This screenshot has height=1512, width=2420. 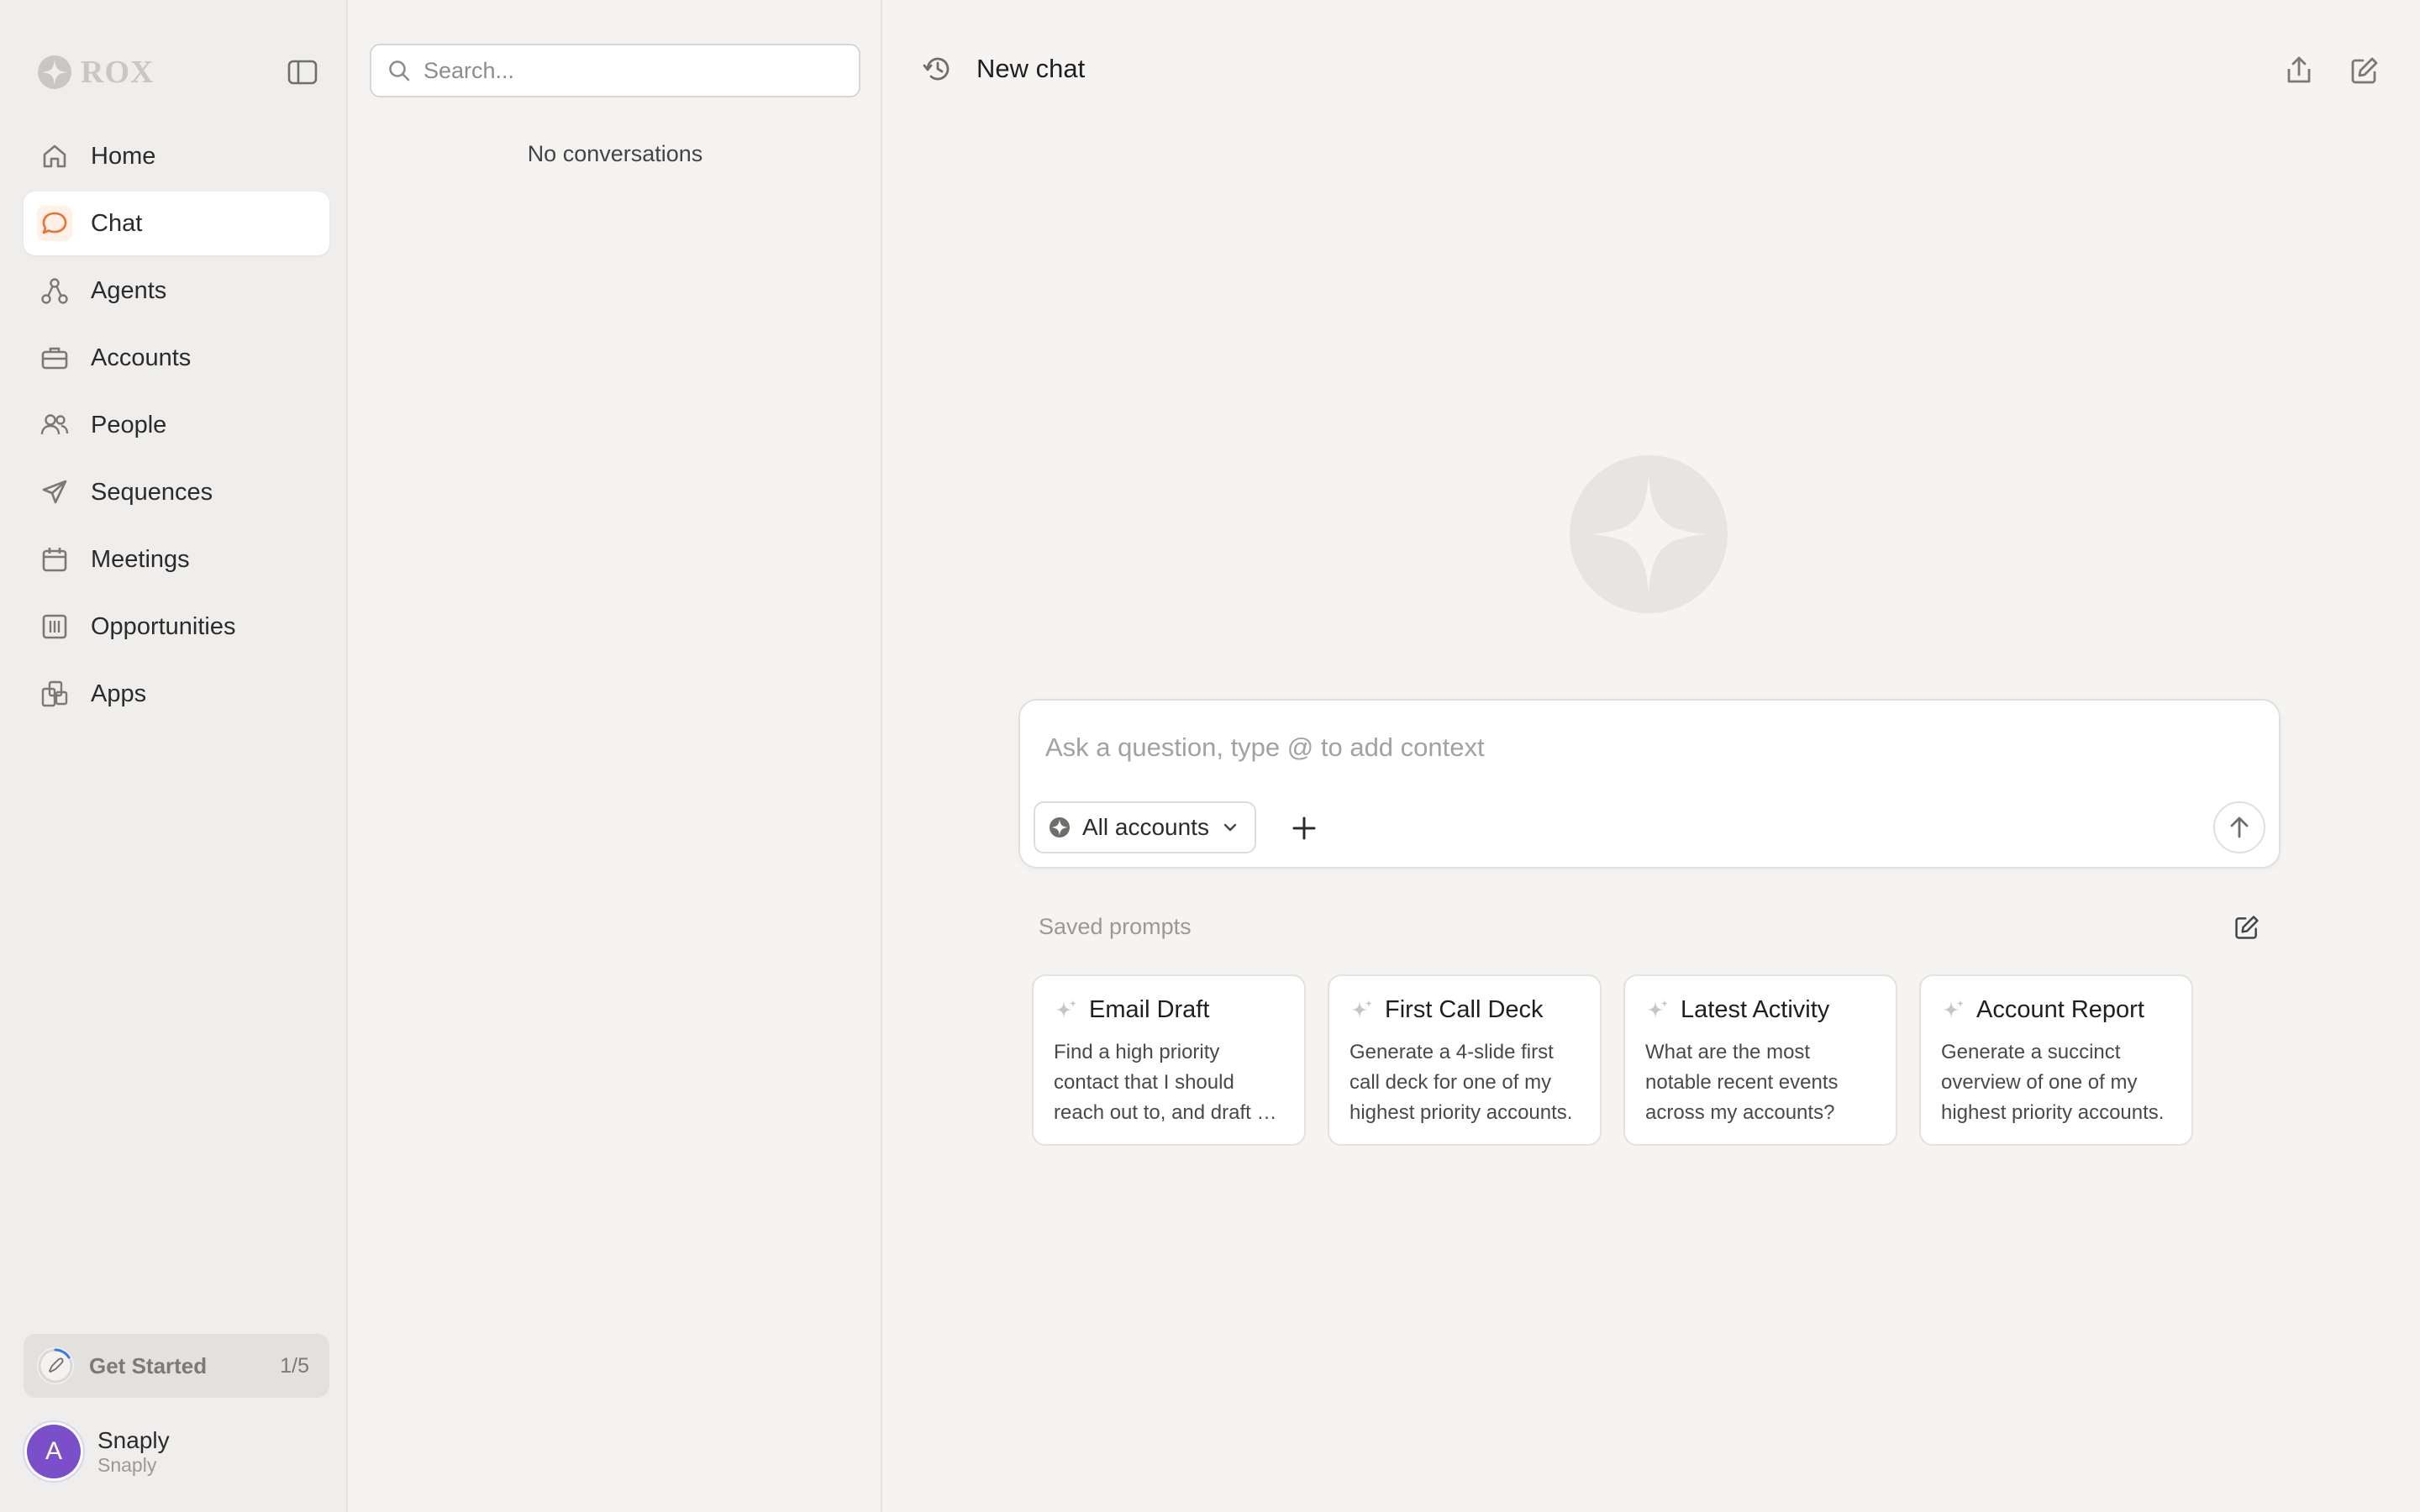 I want to click on share-button, so click(x=2299, y=70).